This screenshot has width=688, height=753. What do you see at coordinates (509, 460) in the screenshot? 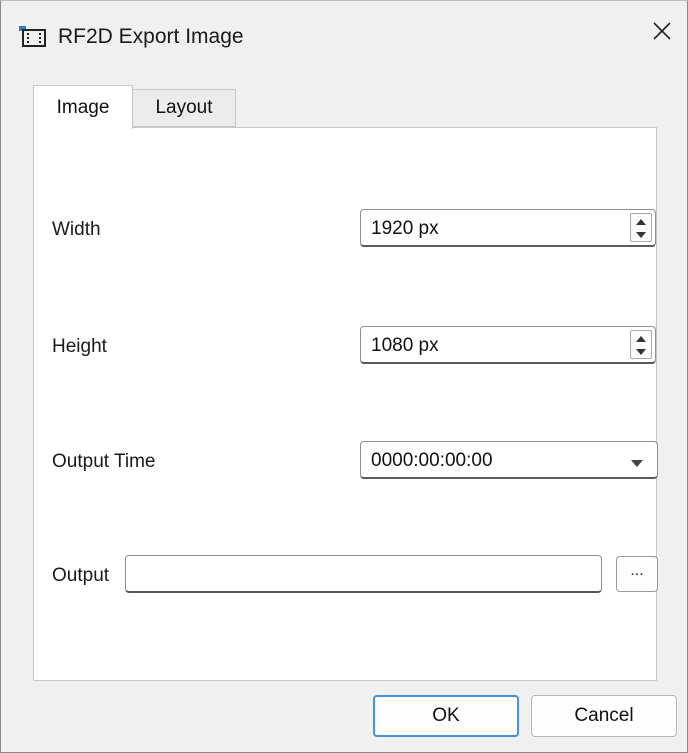
I see `output-time-dropdown: 0000:00:00:00` at bounding box center [509, 460].